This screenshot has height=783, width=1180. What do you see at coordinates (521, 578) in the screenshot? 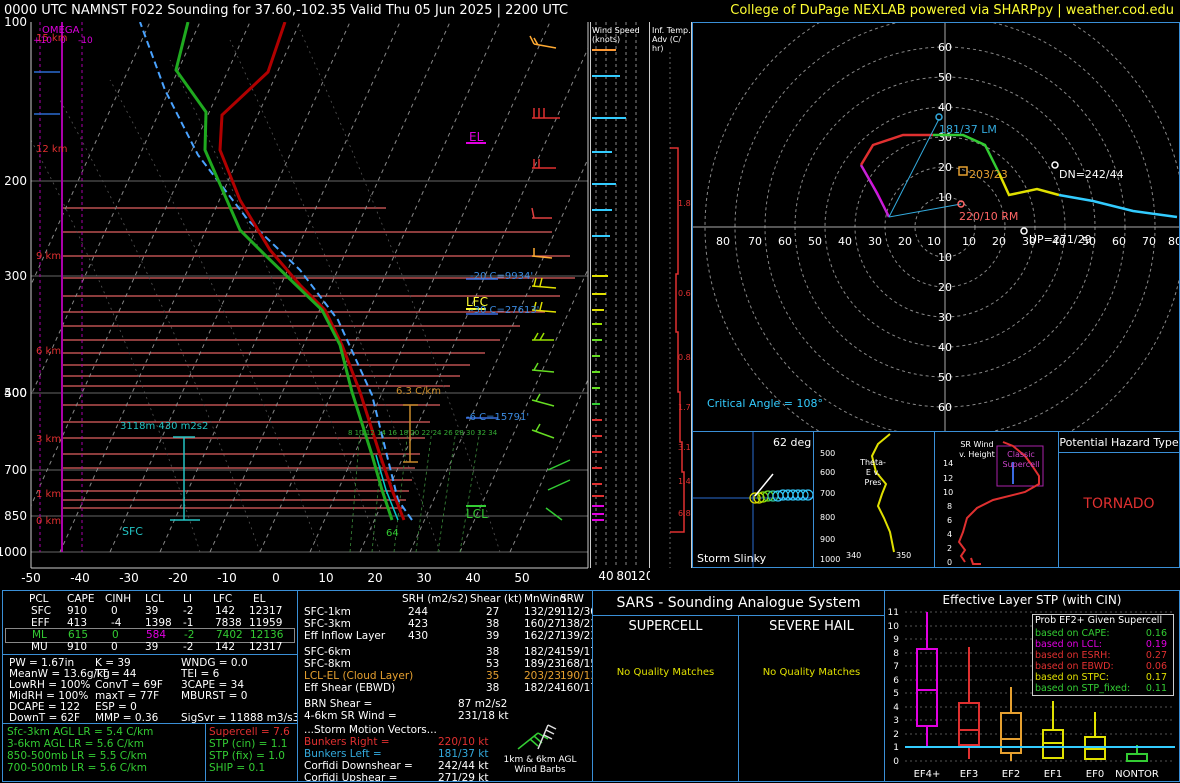
I see `temp-tick: 50` at bounding box center [521, 578].